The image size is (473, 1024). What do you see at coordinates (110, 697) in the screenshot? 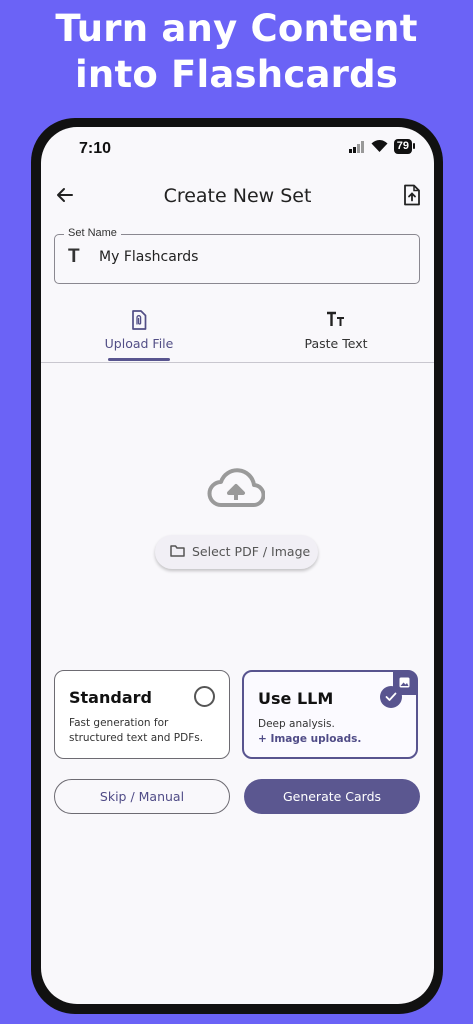
I see `mode-standard-title: Standard` at bounding box center [110, 697].